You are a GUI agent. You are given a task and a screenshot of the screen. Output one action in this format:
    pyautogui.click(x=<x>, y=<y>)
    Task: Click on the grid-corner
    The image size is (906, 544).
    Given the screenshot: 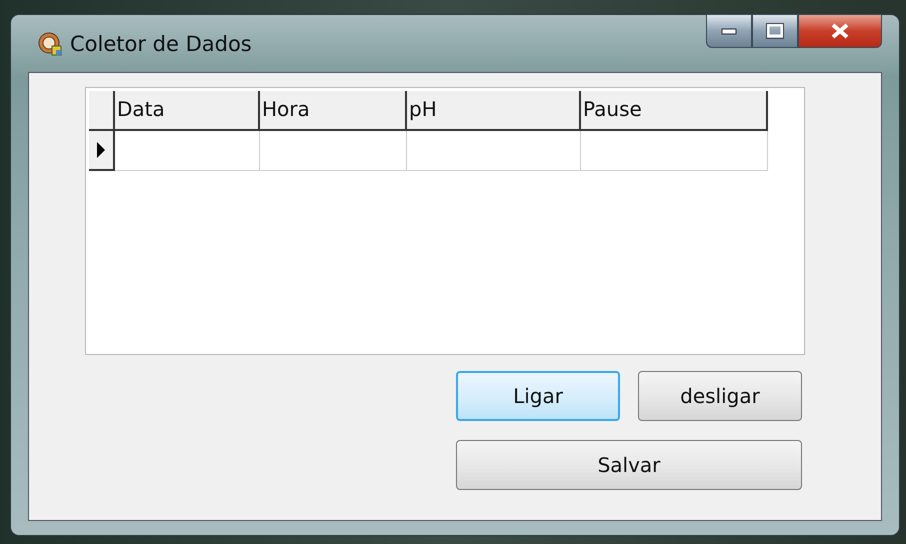 What is the action you would take?
    pyautogui.click(x=102, y=111)
    